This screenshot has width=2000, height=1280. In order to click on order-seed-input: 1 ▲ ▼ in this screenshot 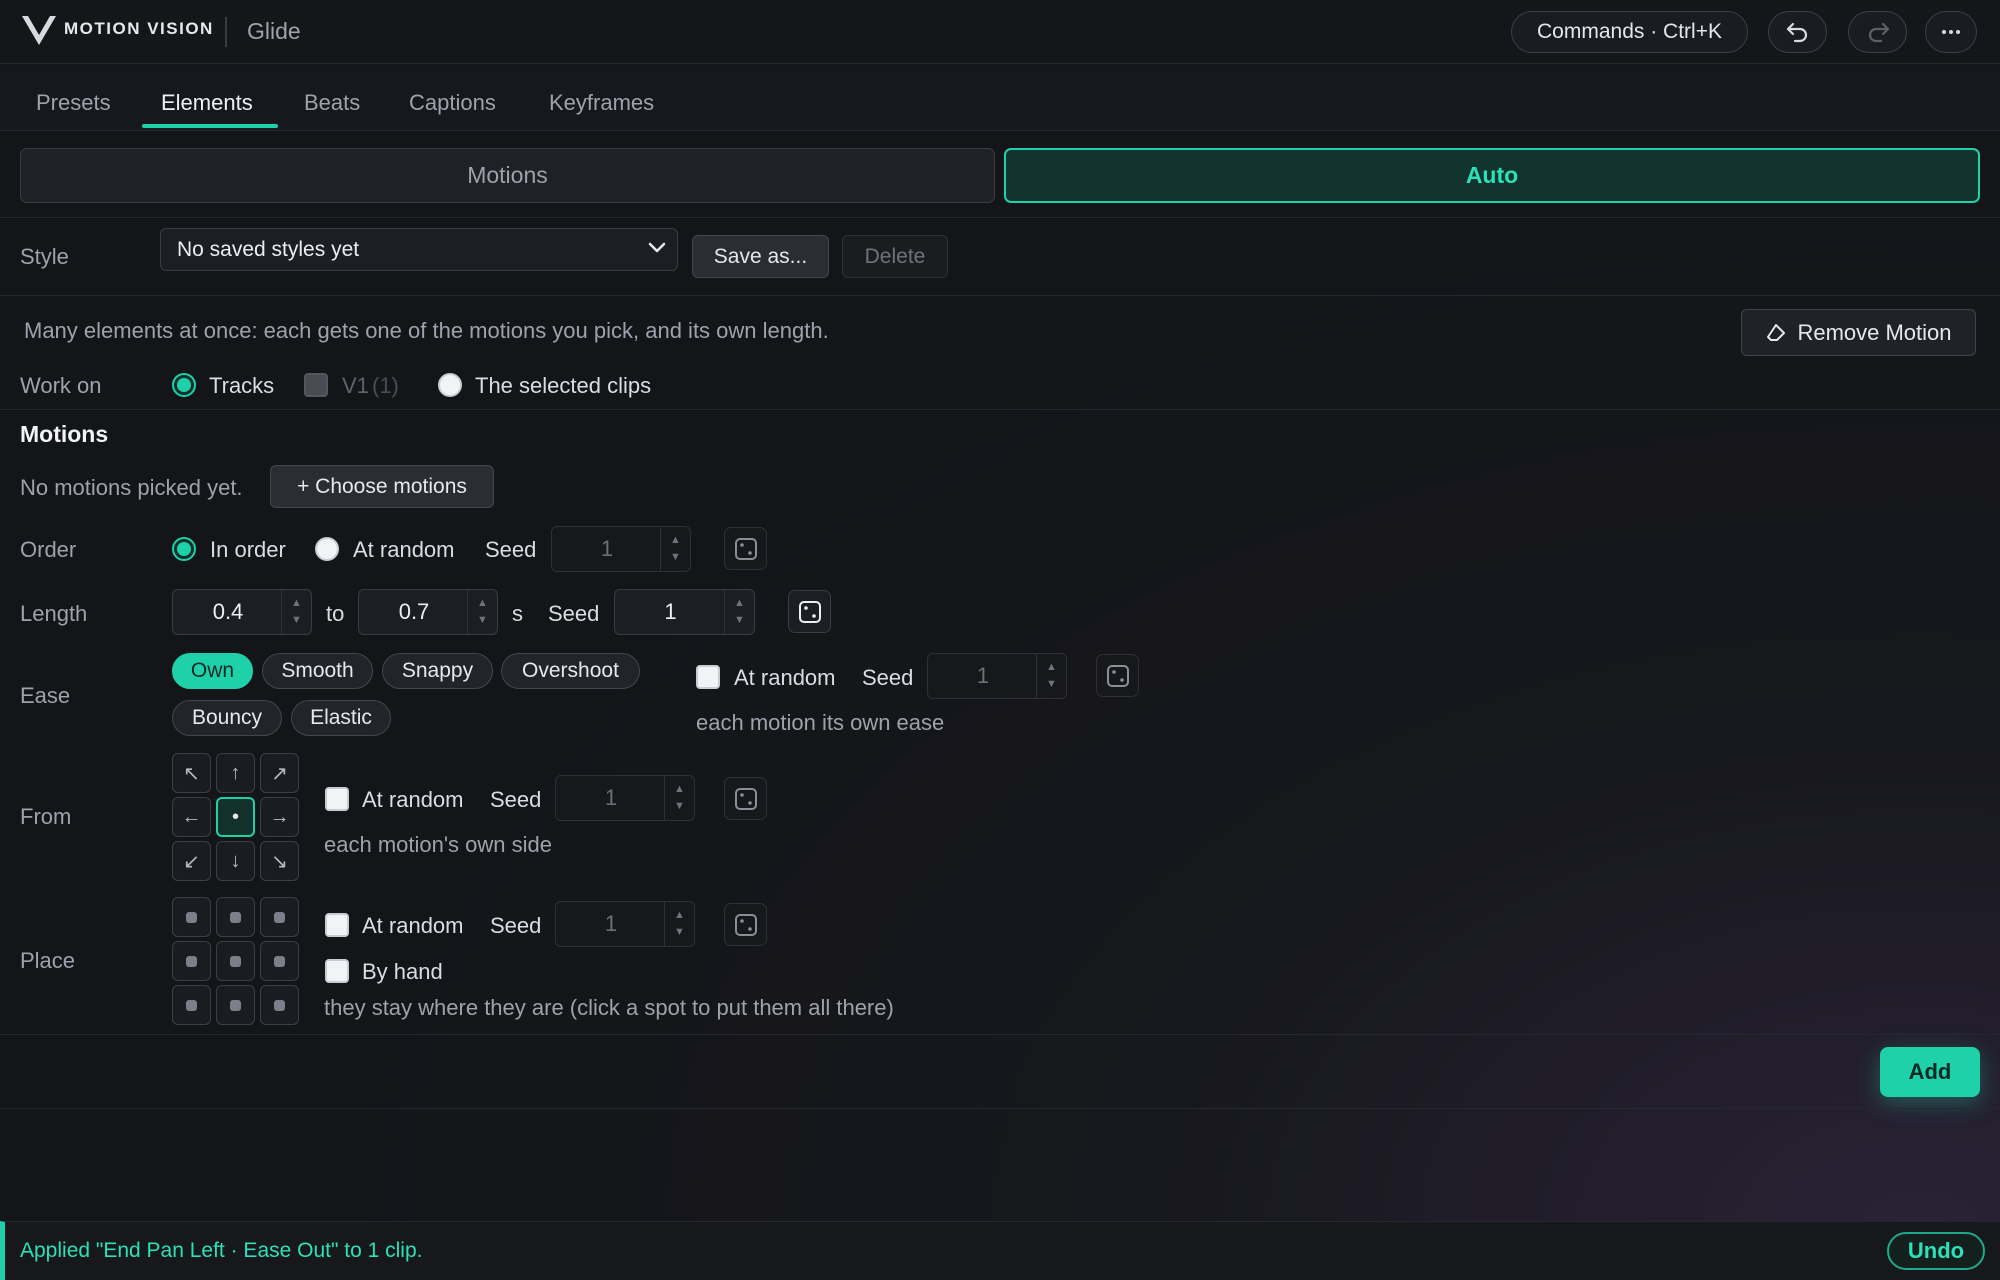, I will do `click(621, 549)`.